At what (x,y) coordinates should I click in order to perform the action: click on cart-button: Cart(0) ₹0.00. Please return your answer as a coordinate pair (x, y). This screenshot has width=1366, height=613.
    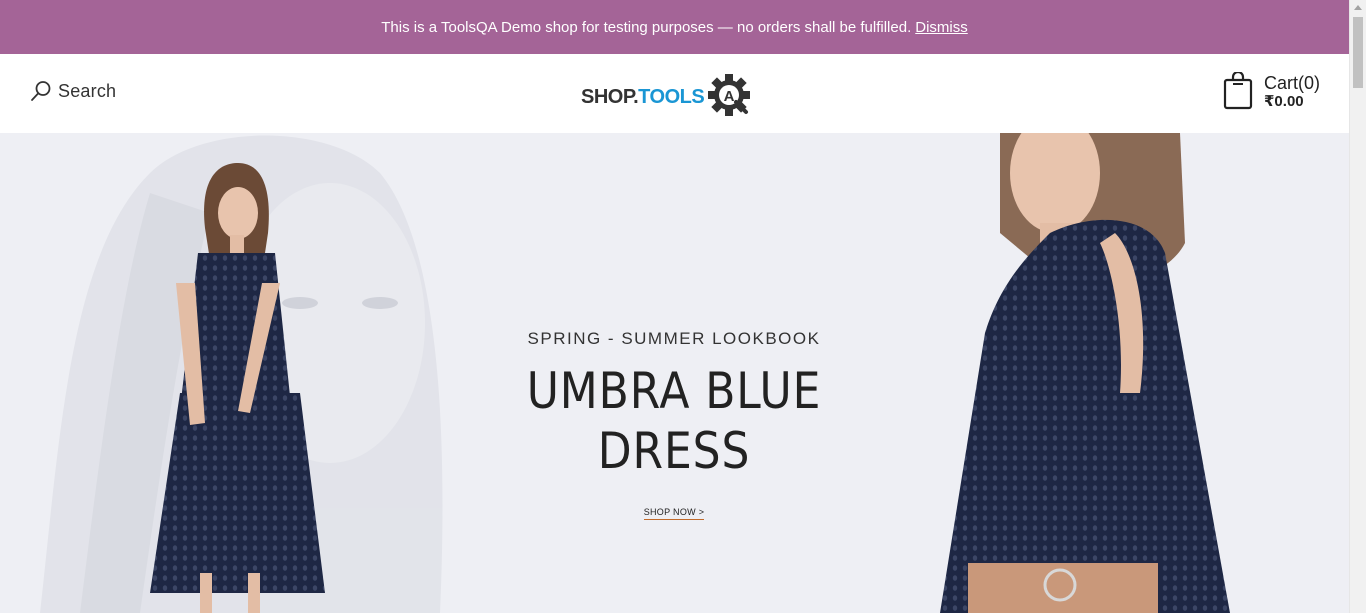
    Looking at the image, I should click on (1271, 92).